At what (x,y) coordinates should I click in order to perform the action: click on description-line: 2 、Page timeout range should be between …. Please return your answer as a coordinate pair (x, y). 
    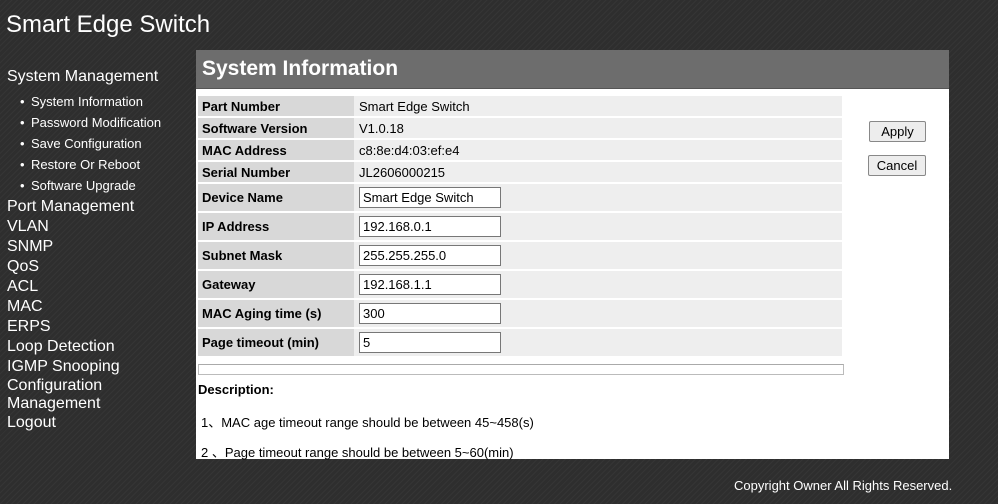
    Looking at the image, I should click on (357, 452).